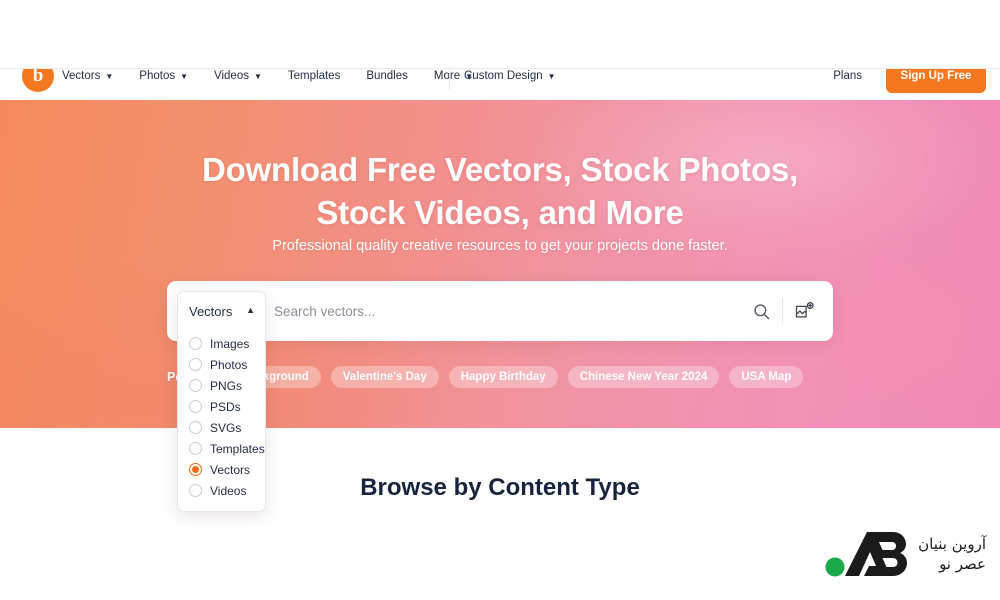  I want to click on popular-tag: Valentine's Day, so click(384, 377).